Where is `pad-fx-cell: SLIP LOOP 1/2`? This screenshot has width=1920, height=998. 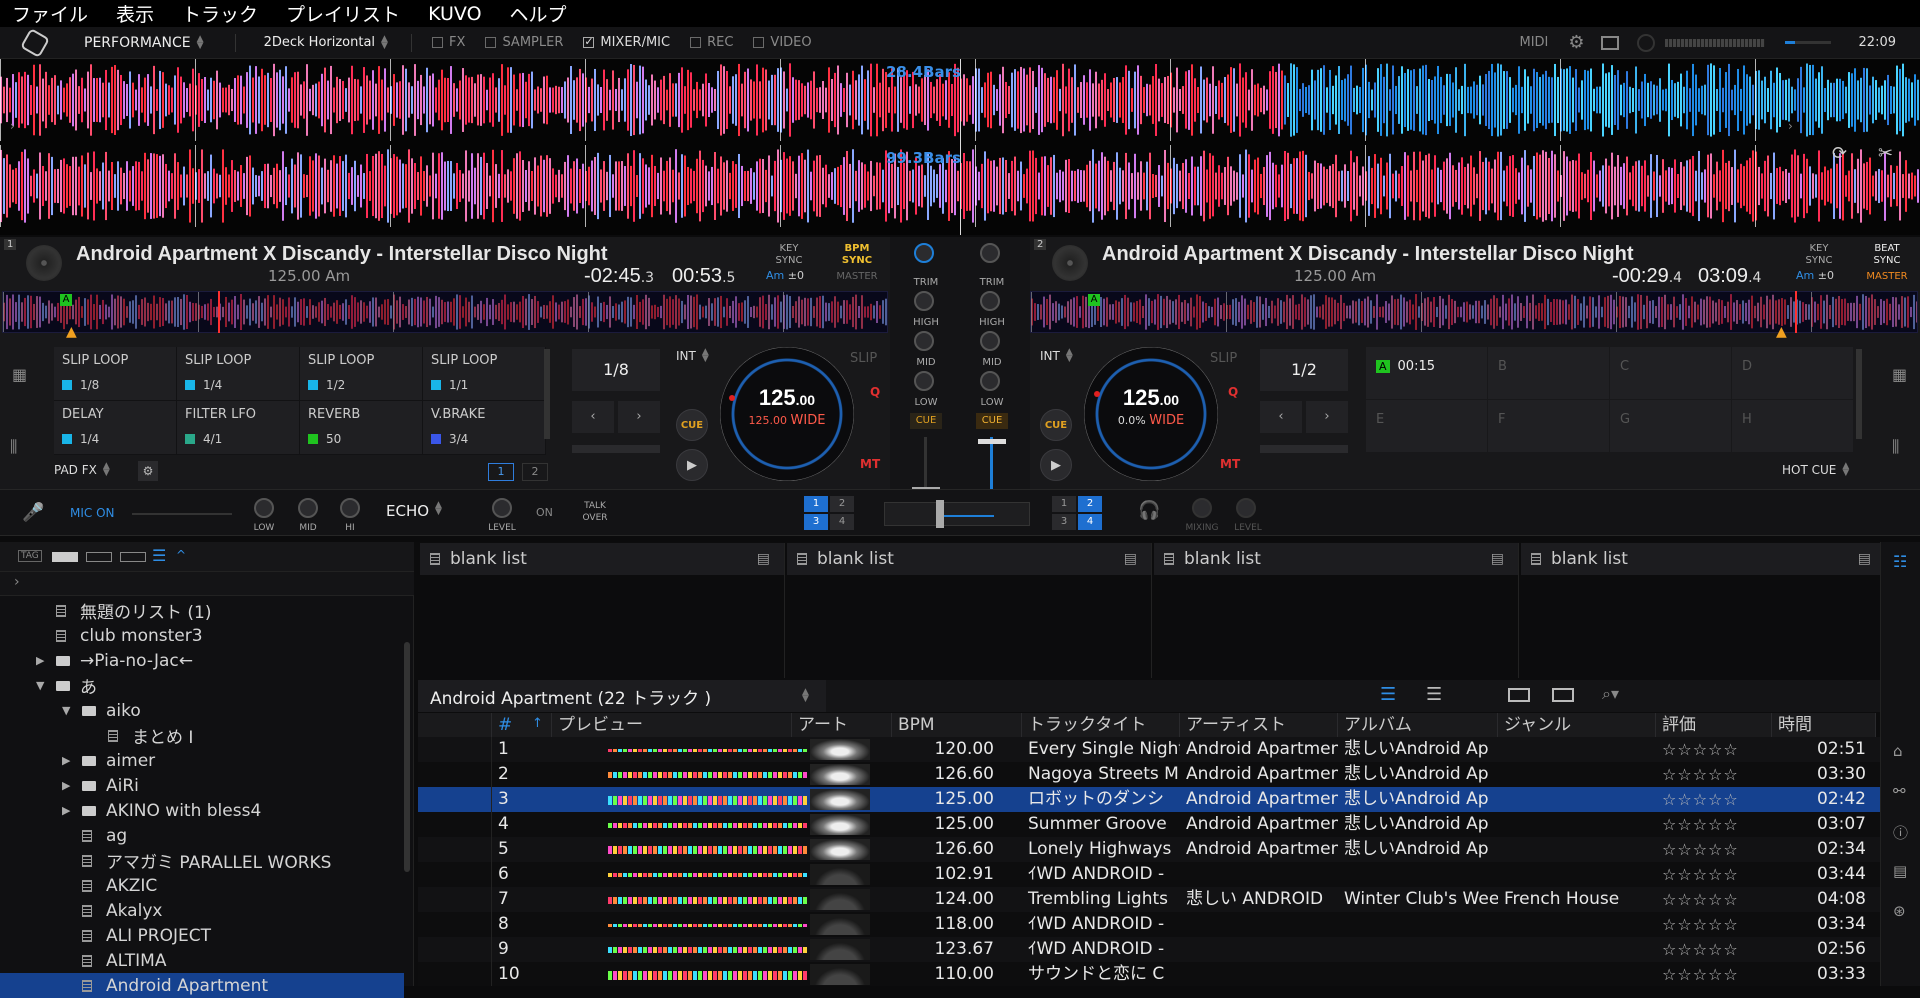
pad-fx-cell: SLIP LOOP 1/2 is located at coordinates (361, 374).